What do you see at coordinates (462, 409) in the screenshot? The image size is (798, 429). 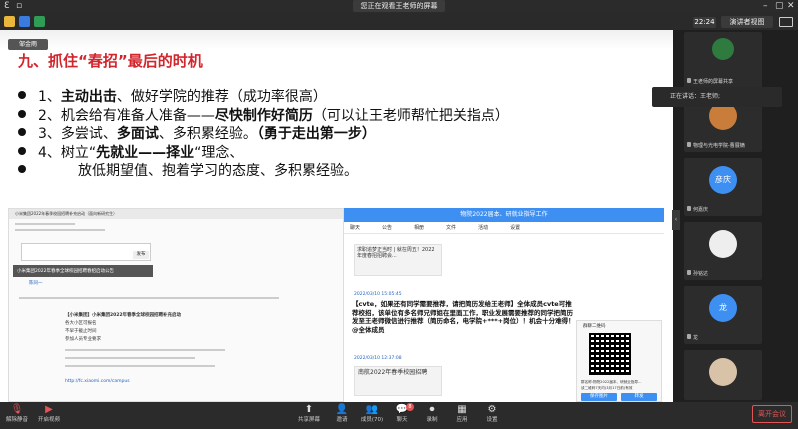 I see `apps-icon: ▦` at bounding box center [462, 409].